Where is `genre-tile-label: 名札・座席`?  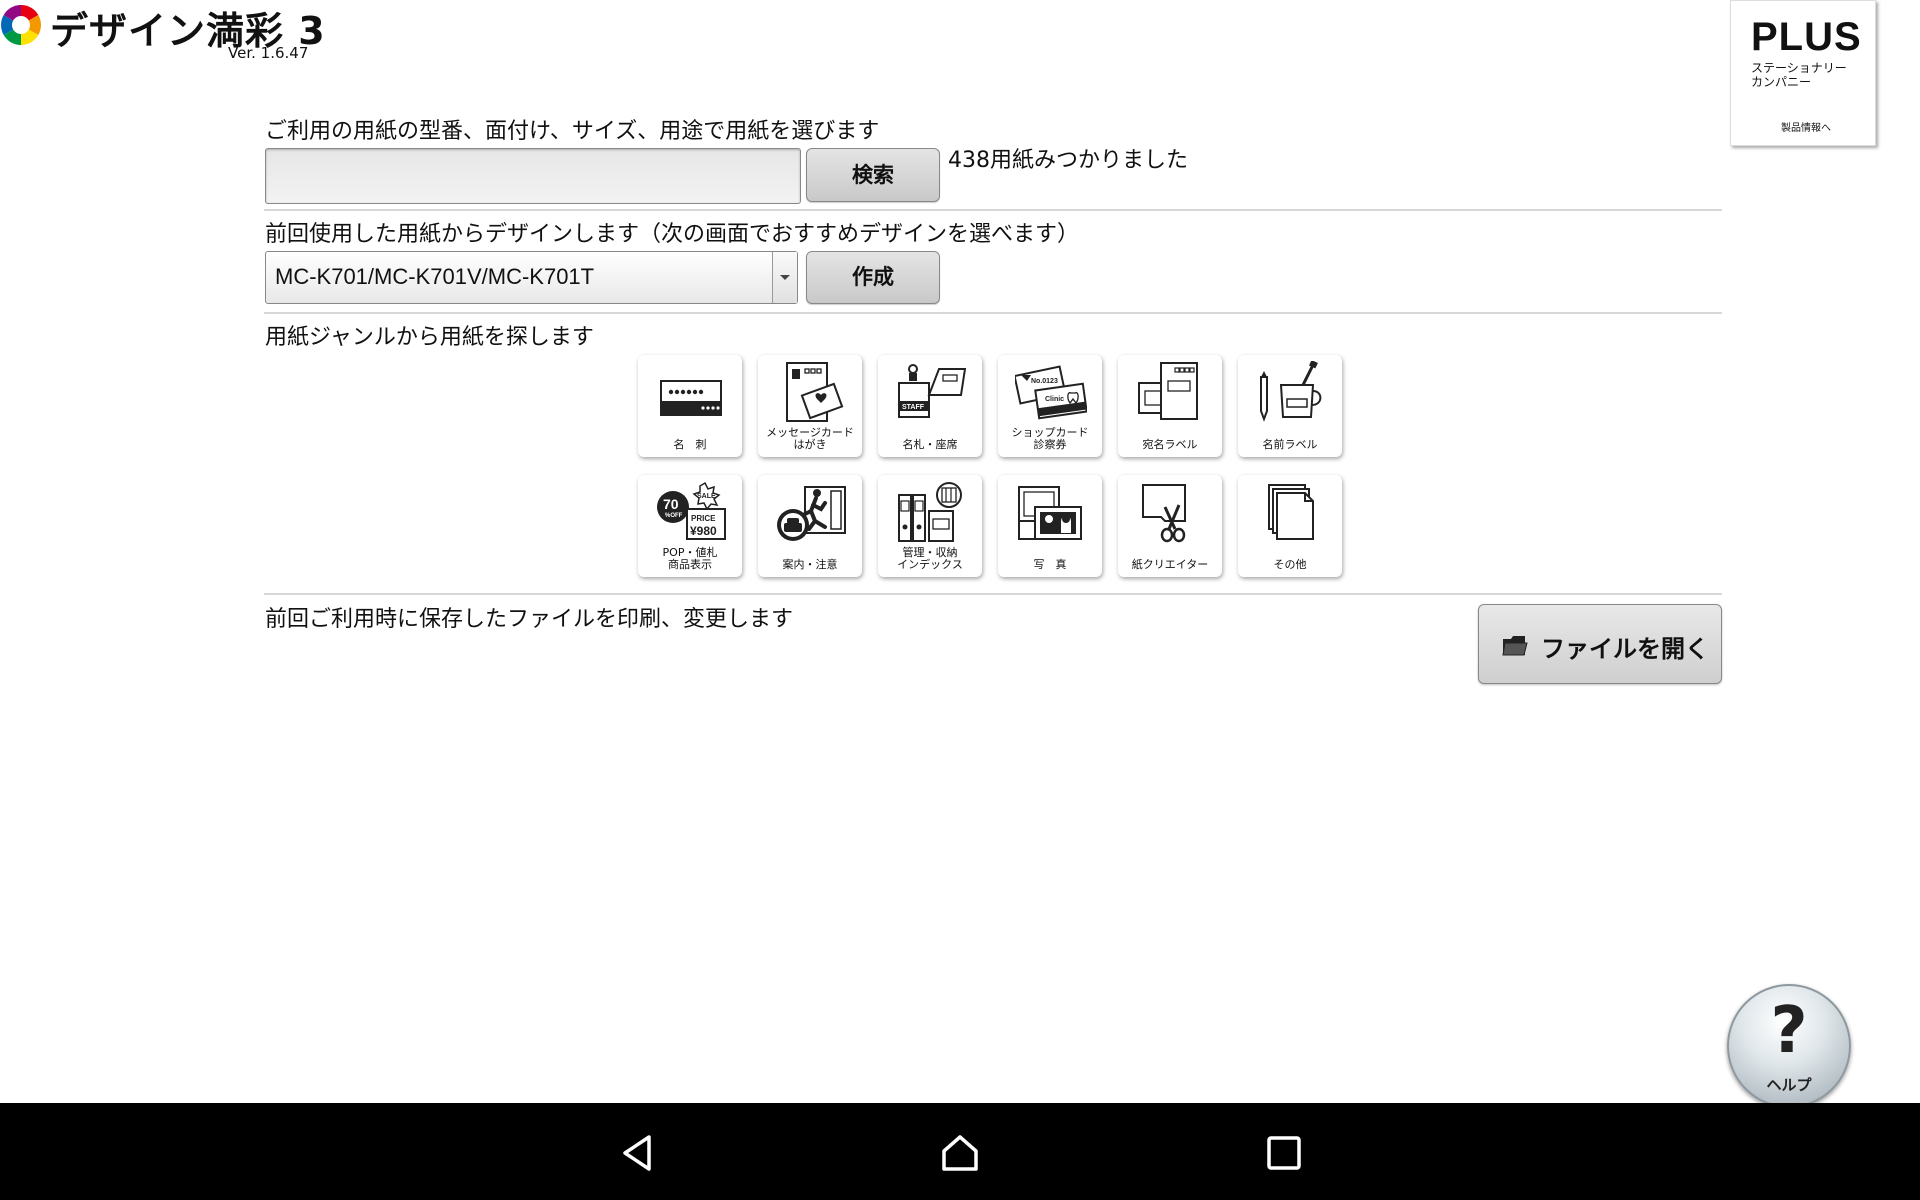 genre-tile-label: 名札・座席 is located at coordinates (930, 444).